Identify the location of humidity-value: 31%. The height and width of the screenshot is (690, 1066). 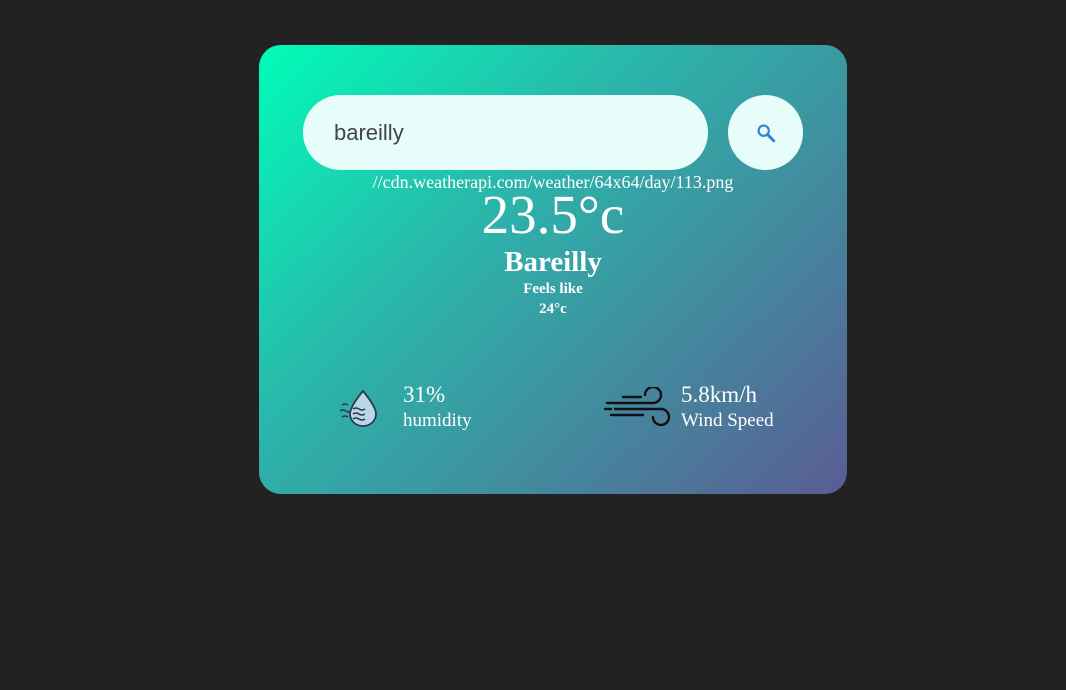
(424, 394).